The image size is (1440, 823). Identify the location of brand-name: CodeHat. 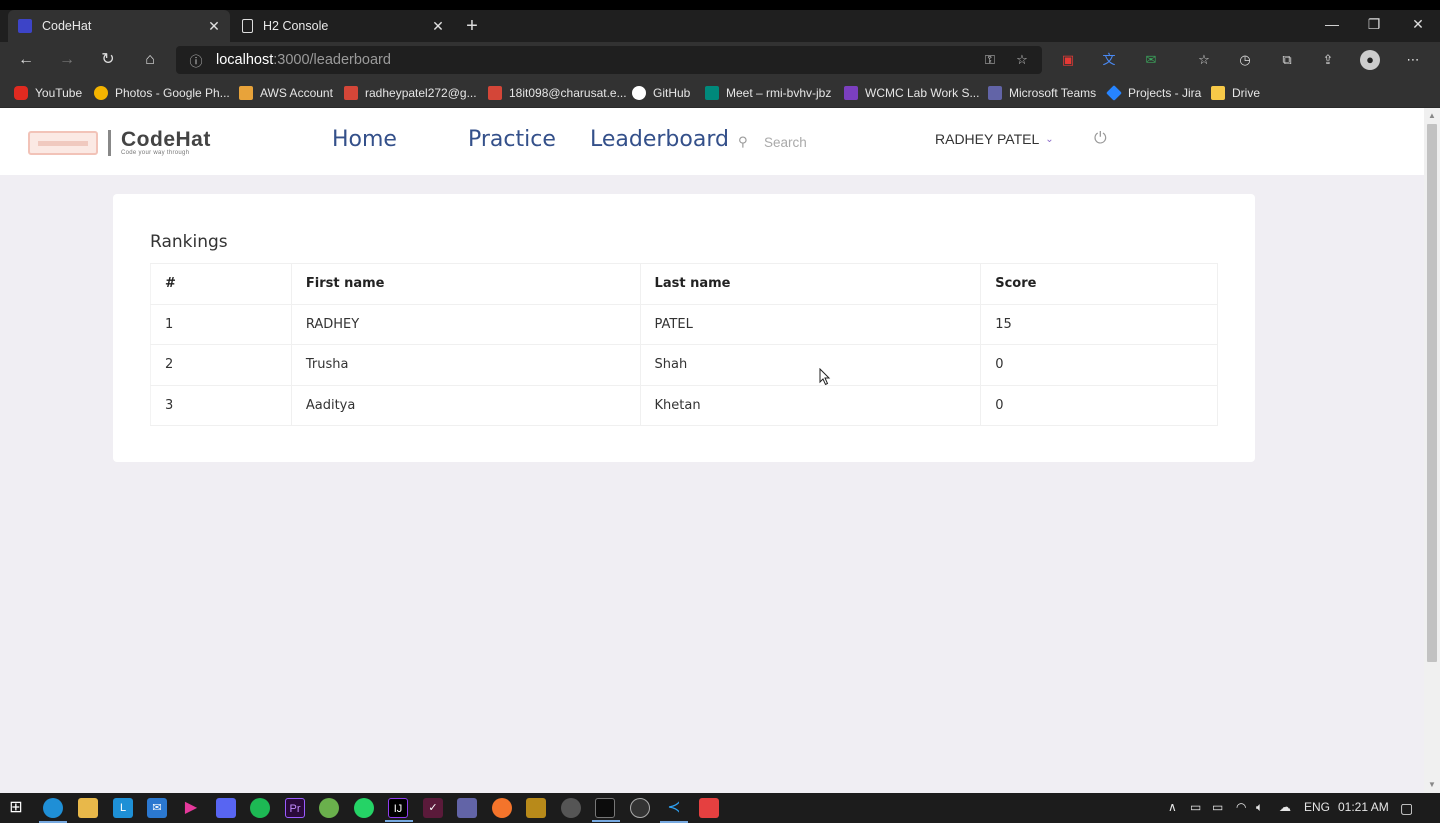
(166, 139).